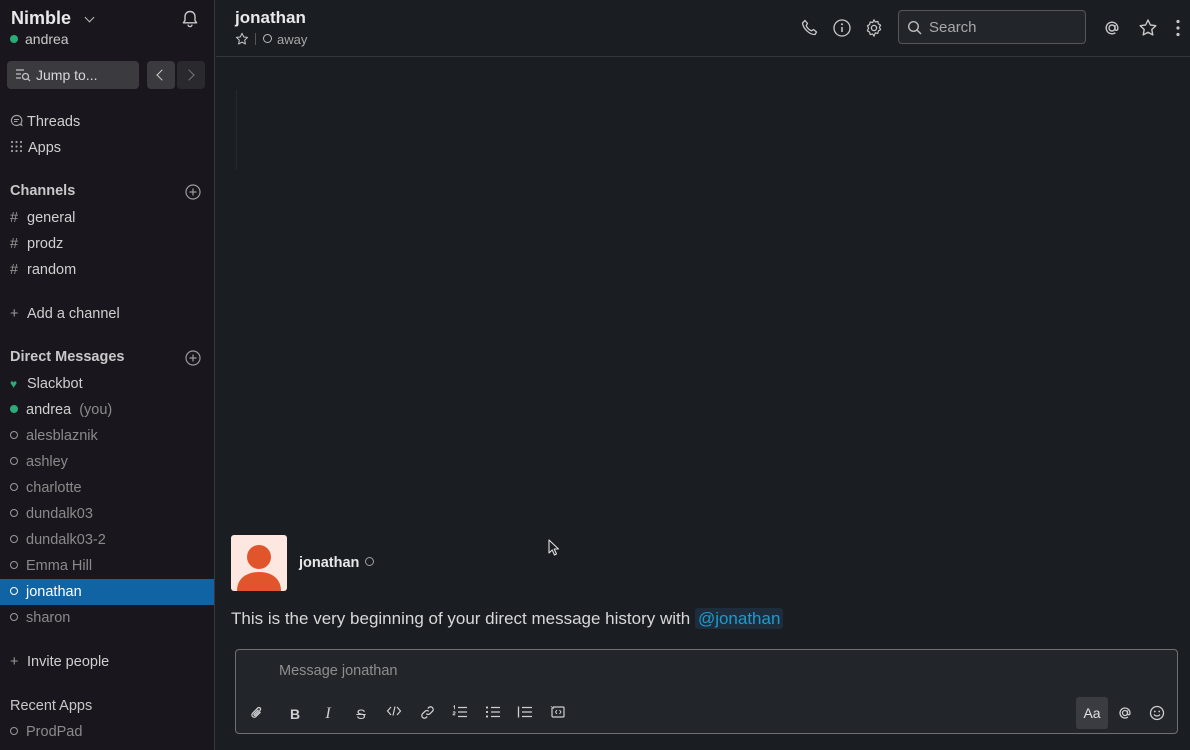 This screenshot has width=1190, height=750. I want to click on chevron-right-icon, so click(189, 75).